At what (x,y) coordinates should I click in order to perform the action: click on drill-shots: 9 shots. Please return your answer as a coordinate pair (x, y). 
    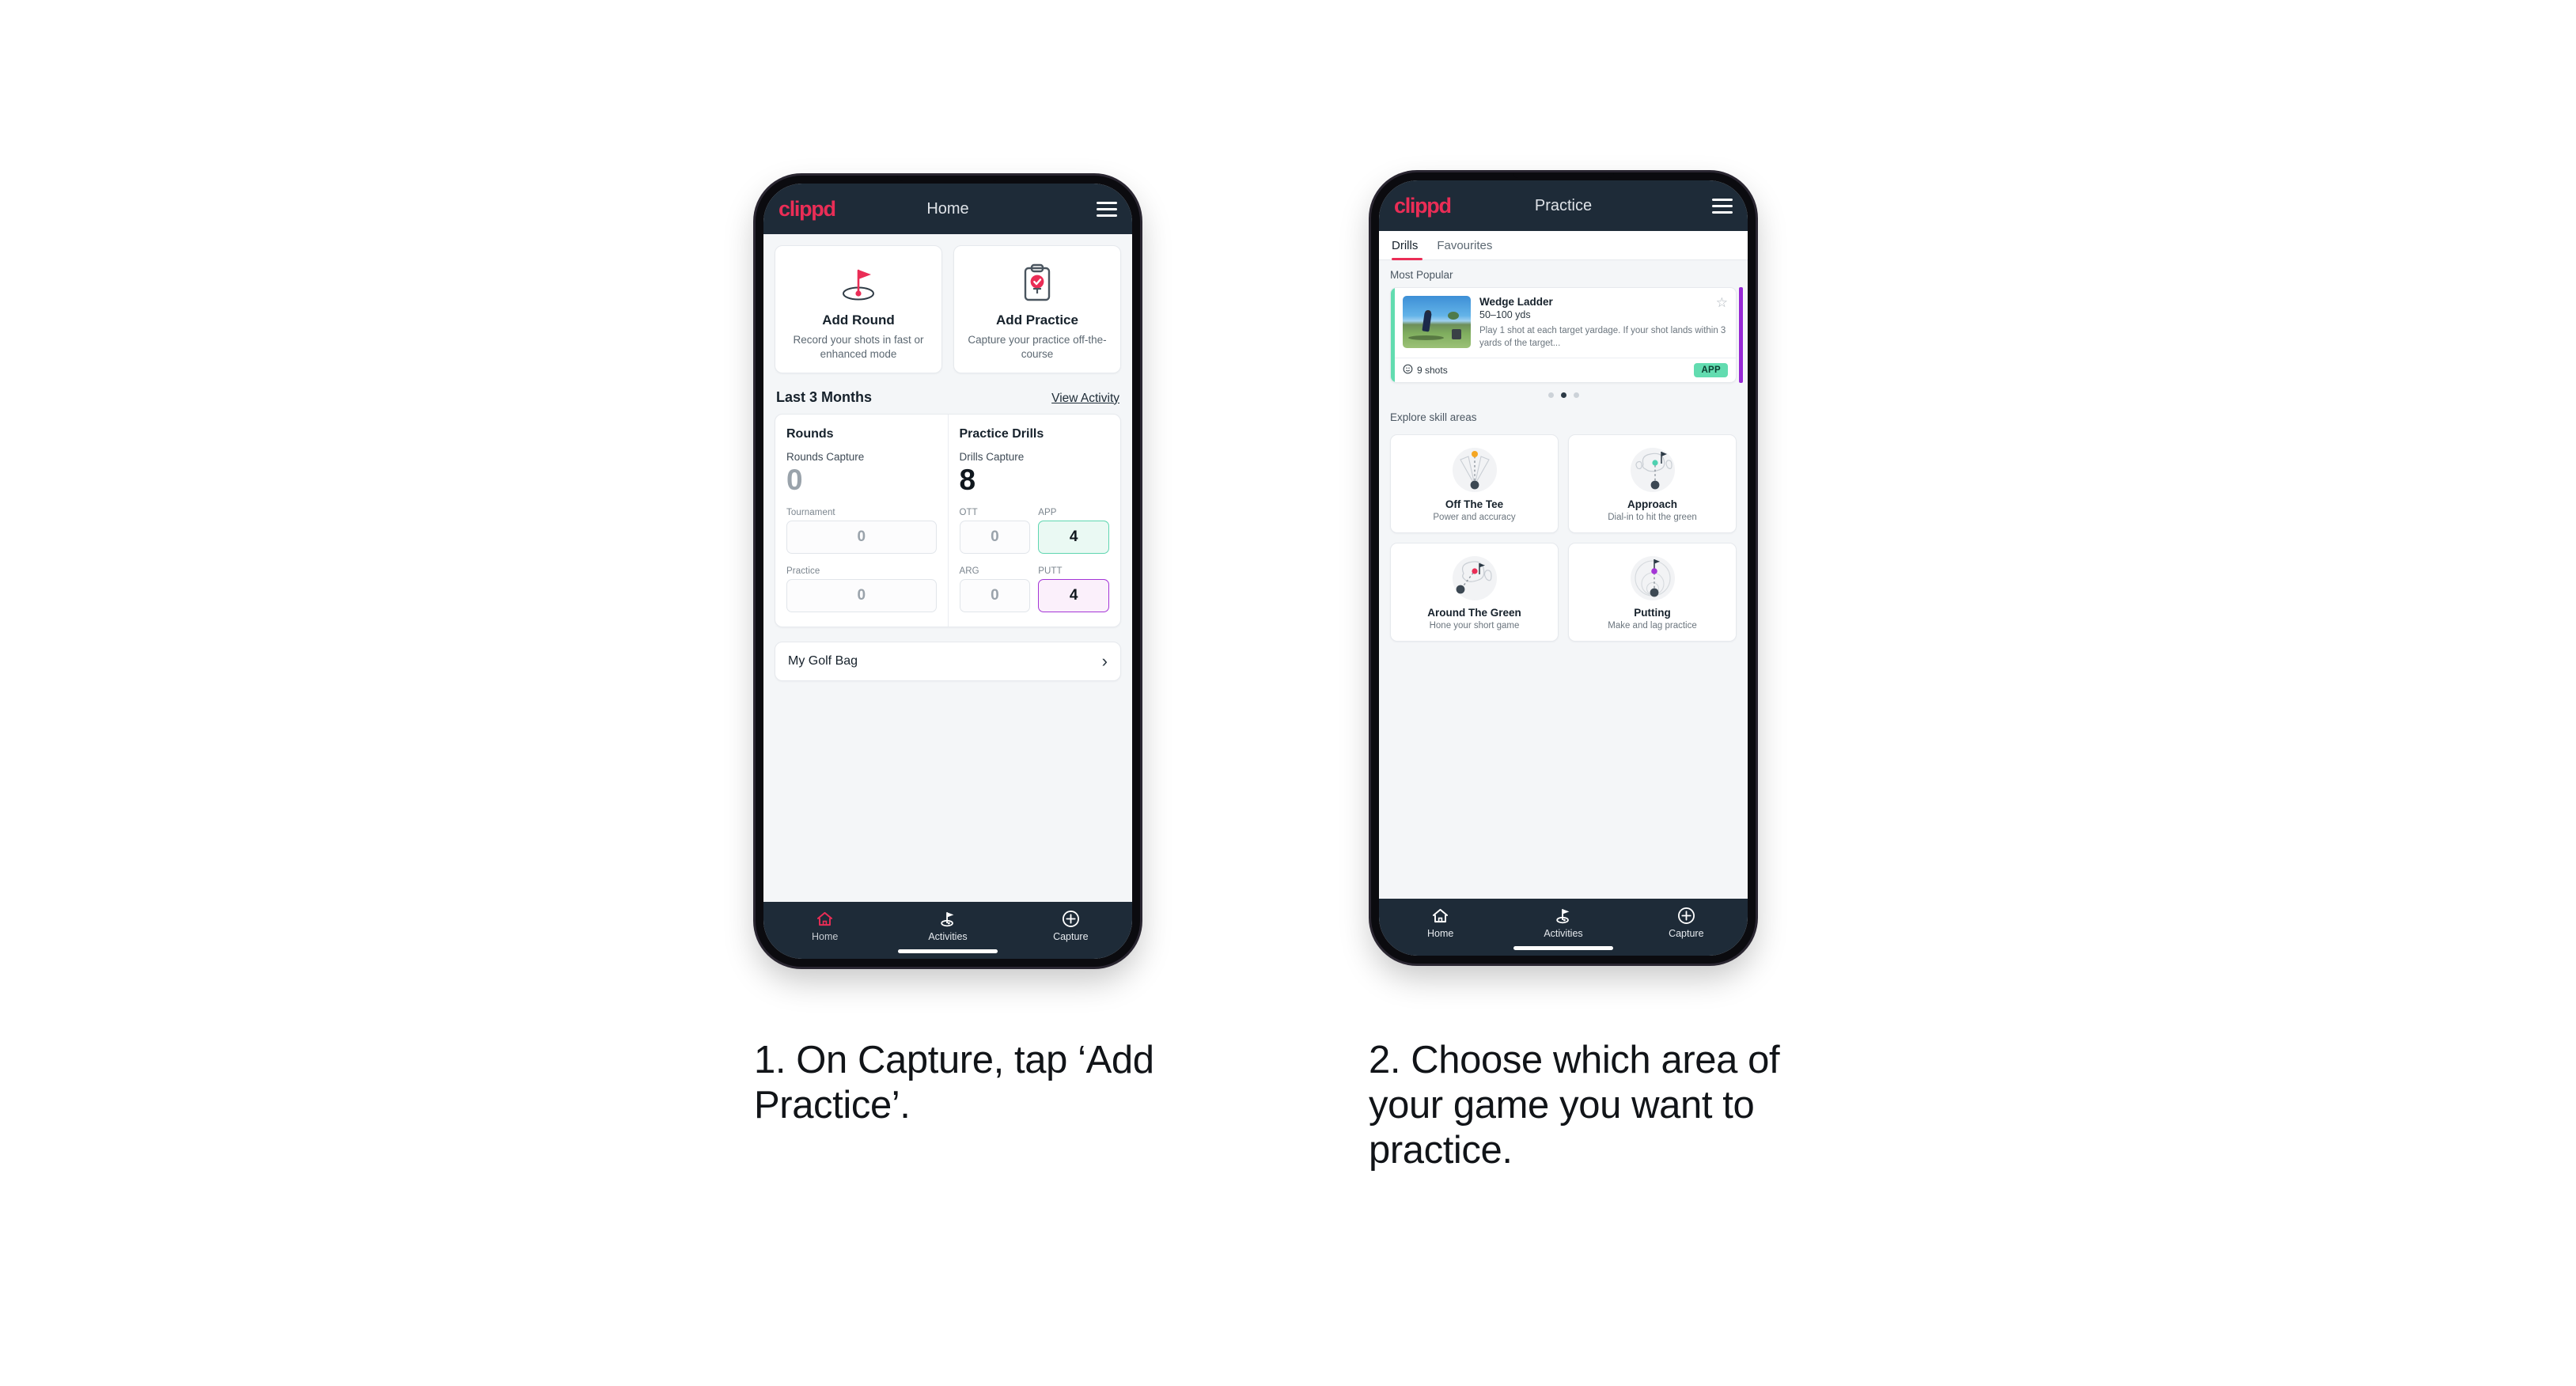
    Looking at the image, I should click on (1425, 371).